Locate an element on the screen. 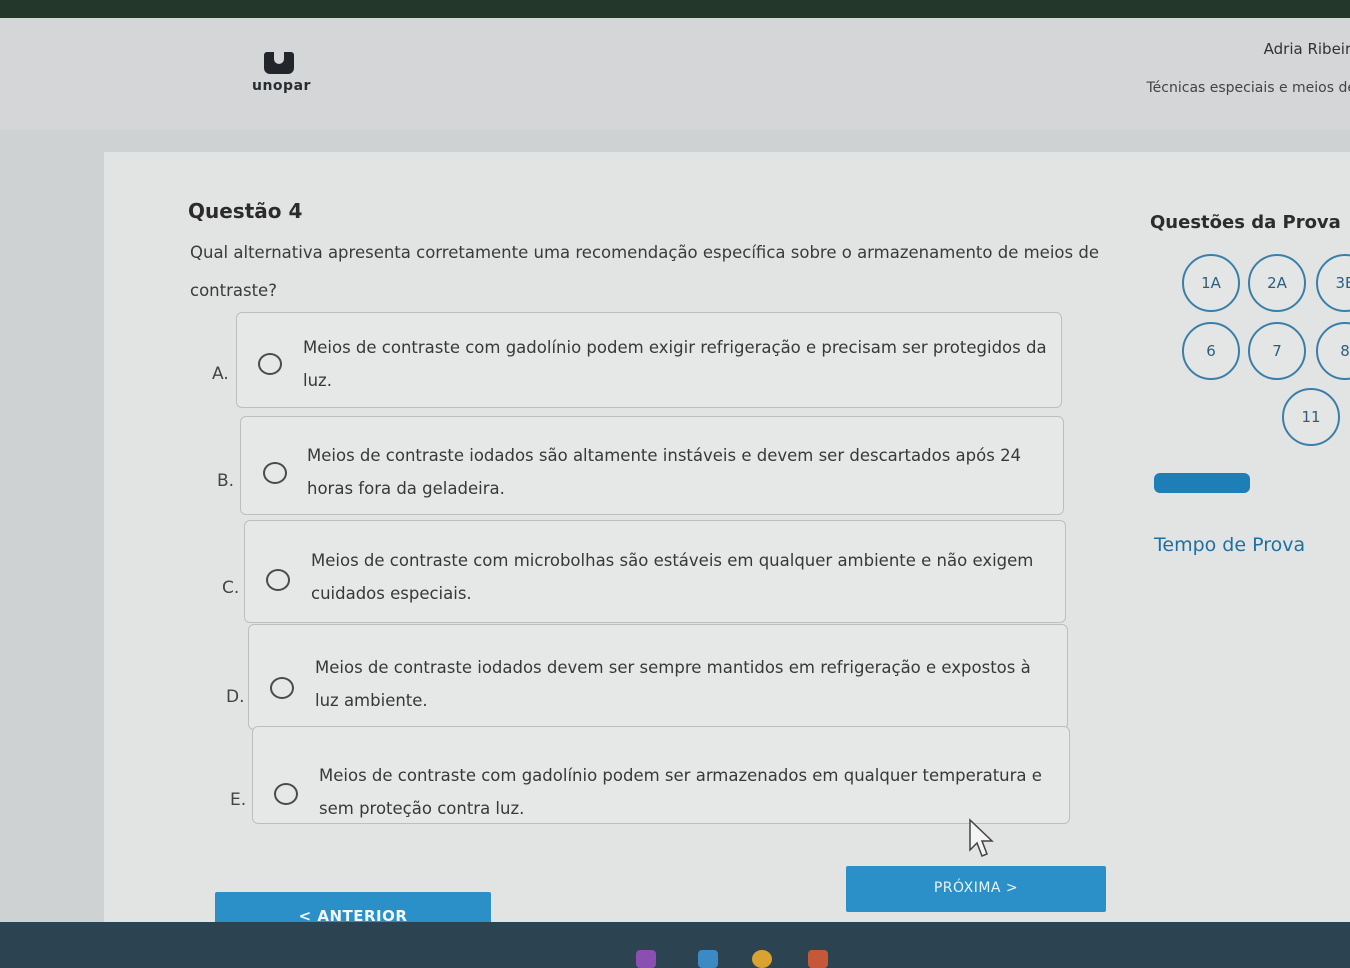  question-nav-11: 11 is located at coordinates (1311, 417).